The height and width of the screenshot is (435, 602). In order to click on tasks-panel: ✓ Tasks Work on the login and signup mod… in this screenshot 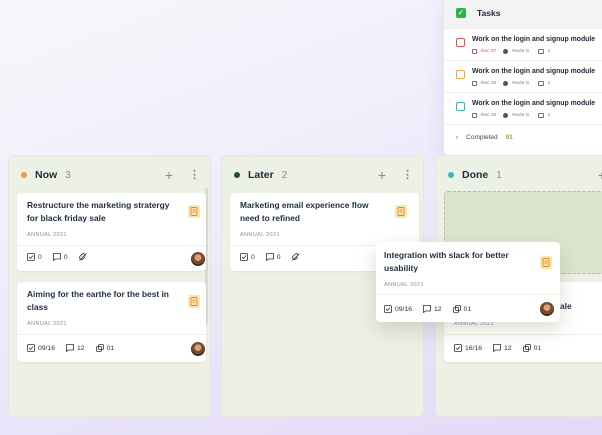, I will do `click(522, 79)`.